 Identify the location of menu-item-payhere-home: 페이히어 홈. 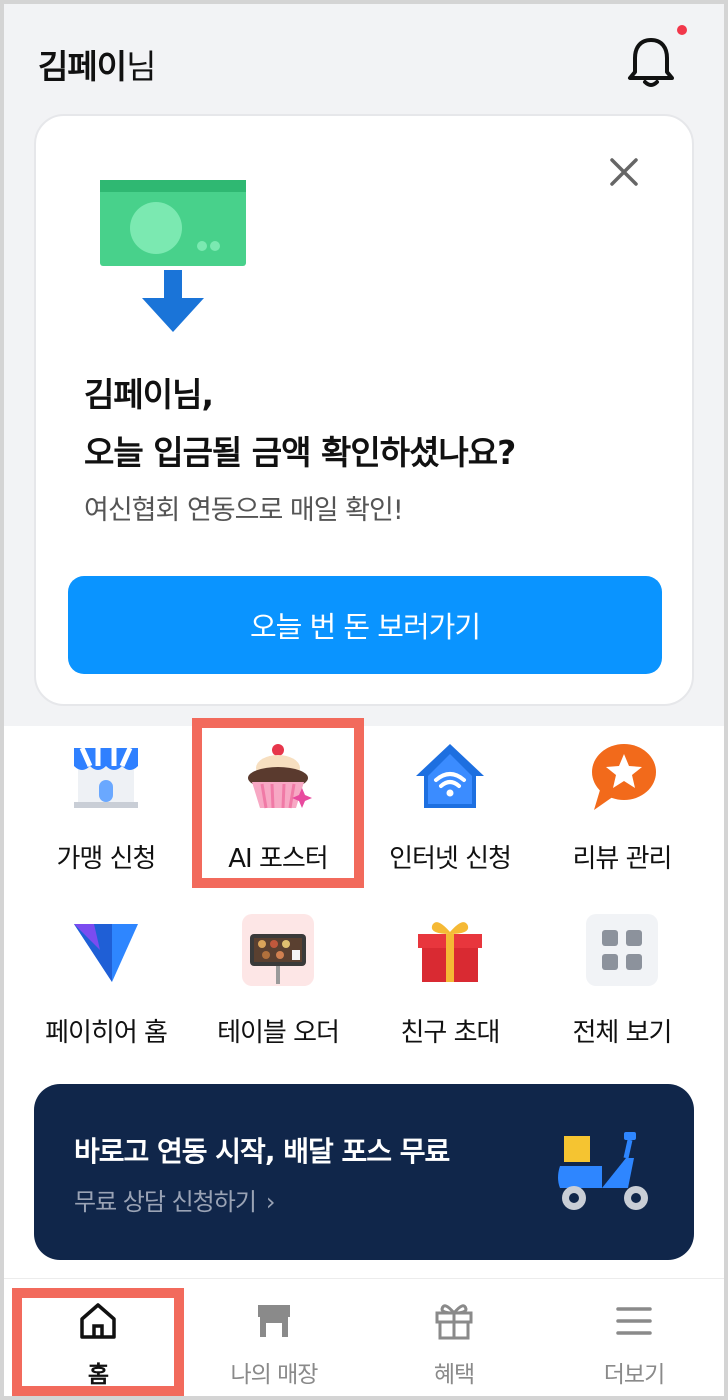
(106, 980).